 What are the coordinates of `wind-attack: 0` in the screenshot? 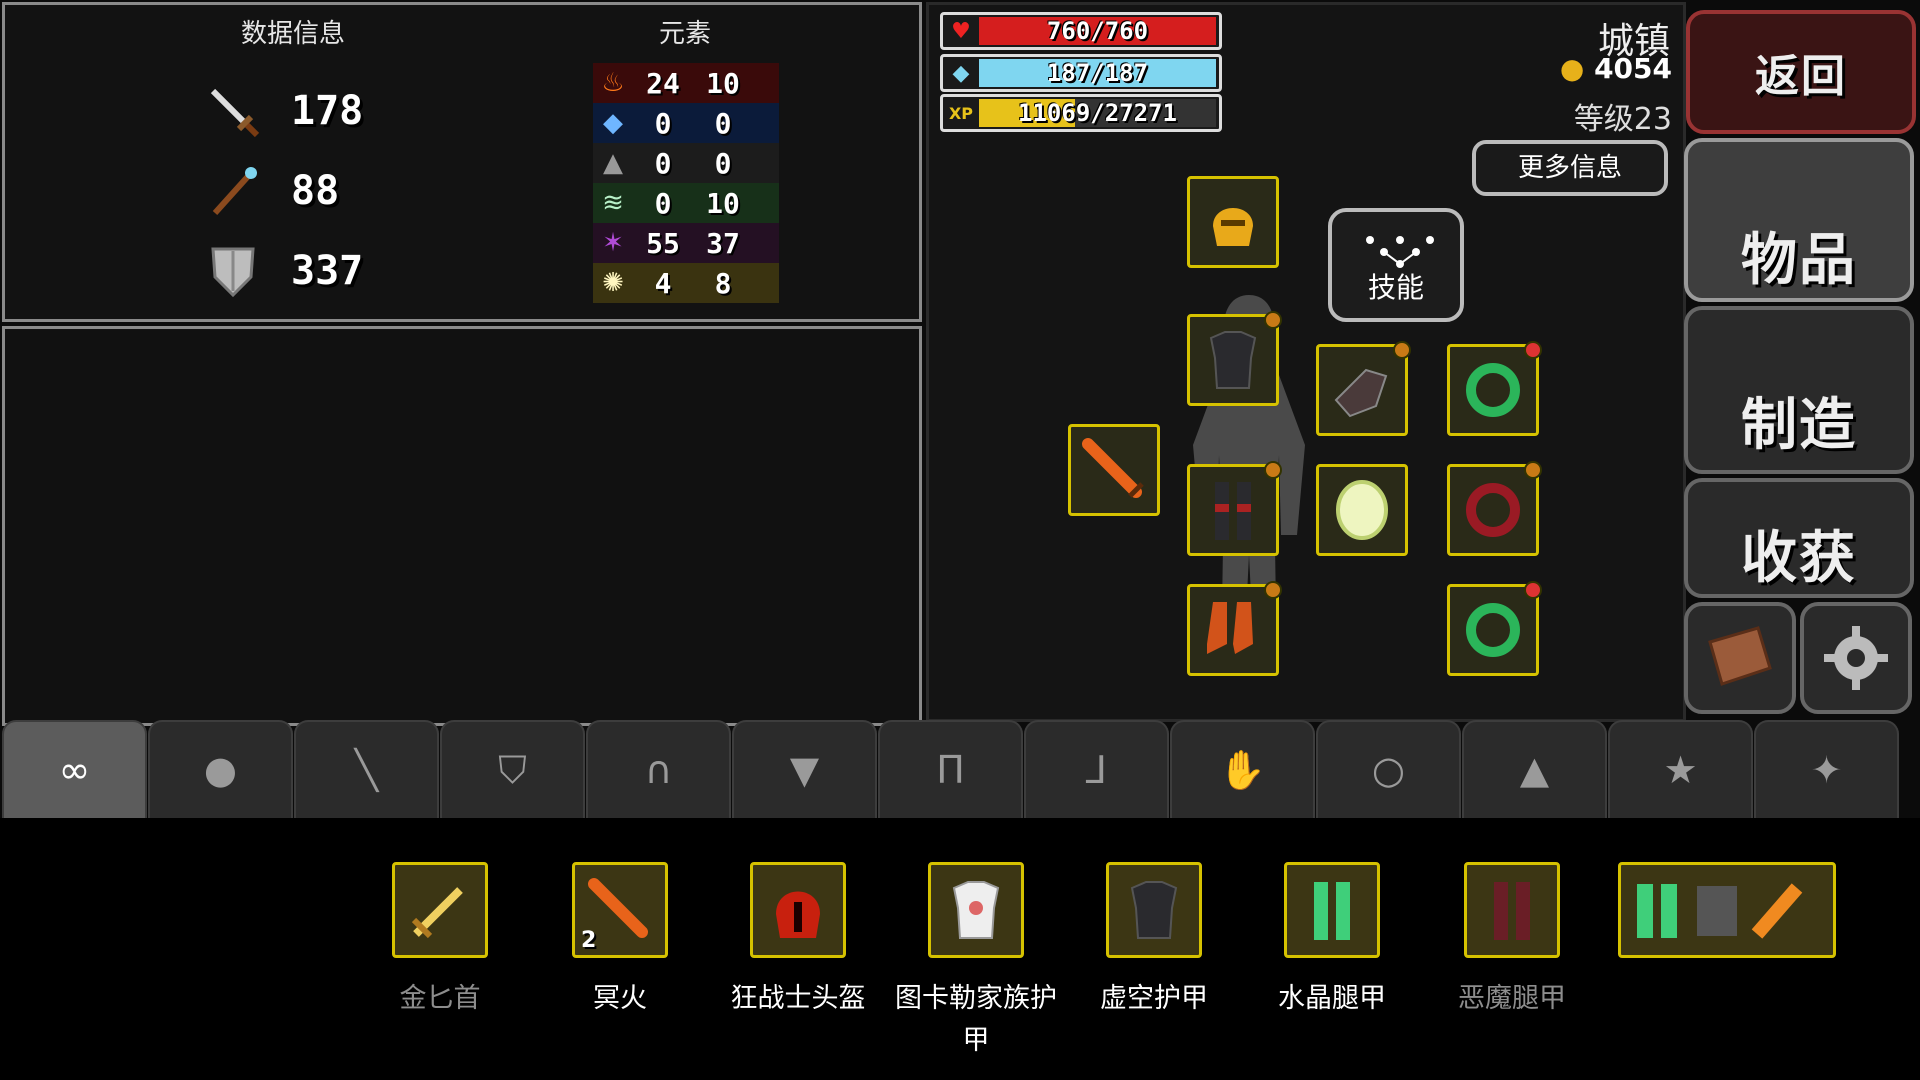 It's located at (663, 203).